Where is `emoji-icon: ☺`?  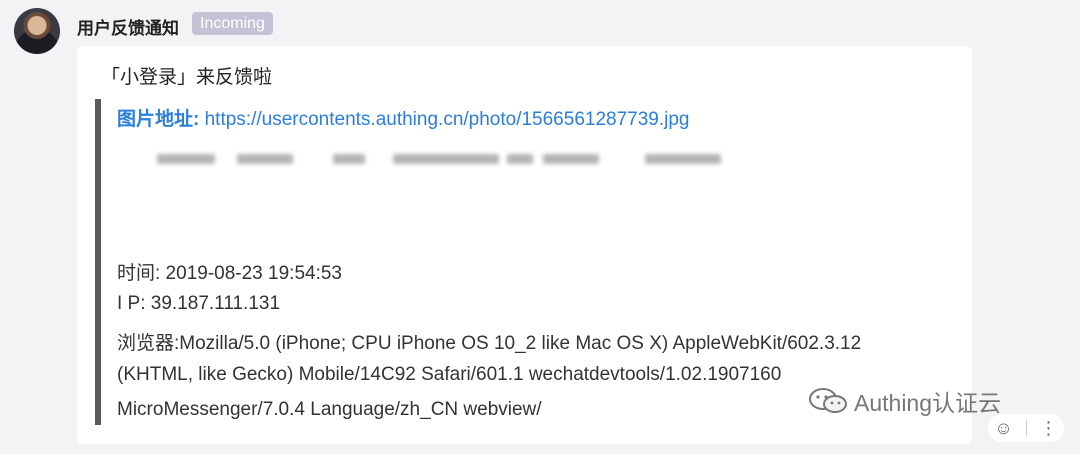 emoji-icon: ☺ is located at coordinates (1003, 428).